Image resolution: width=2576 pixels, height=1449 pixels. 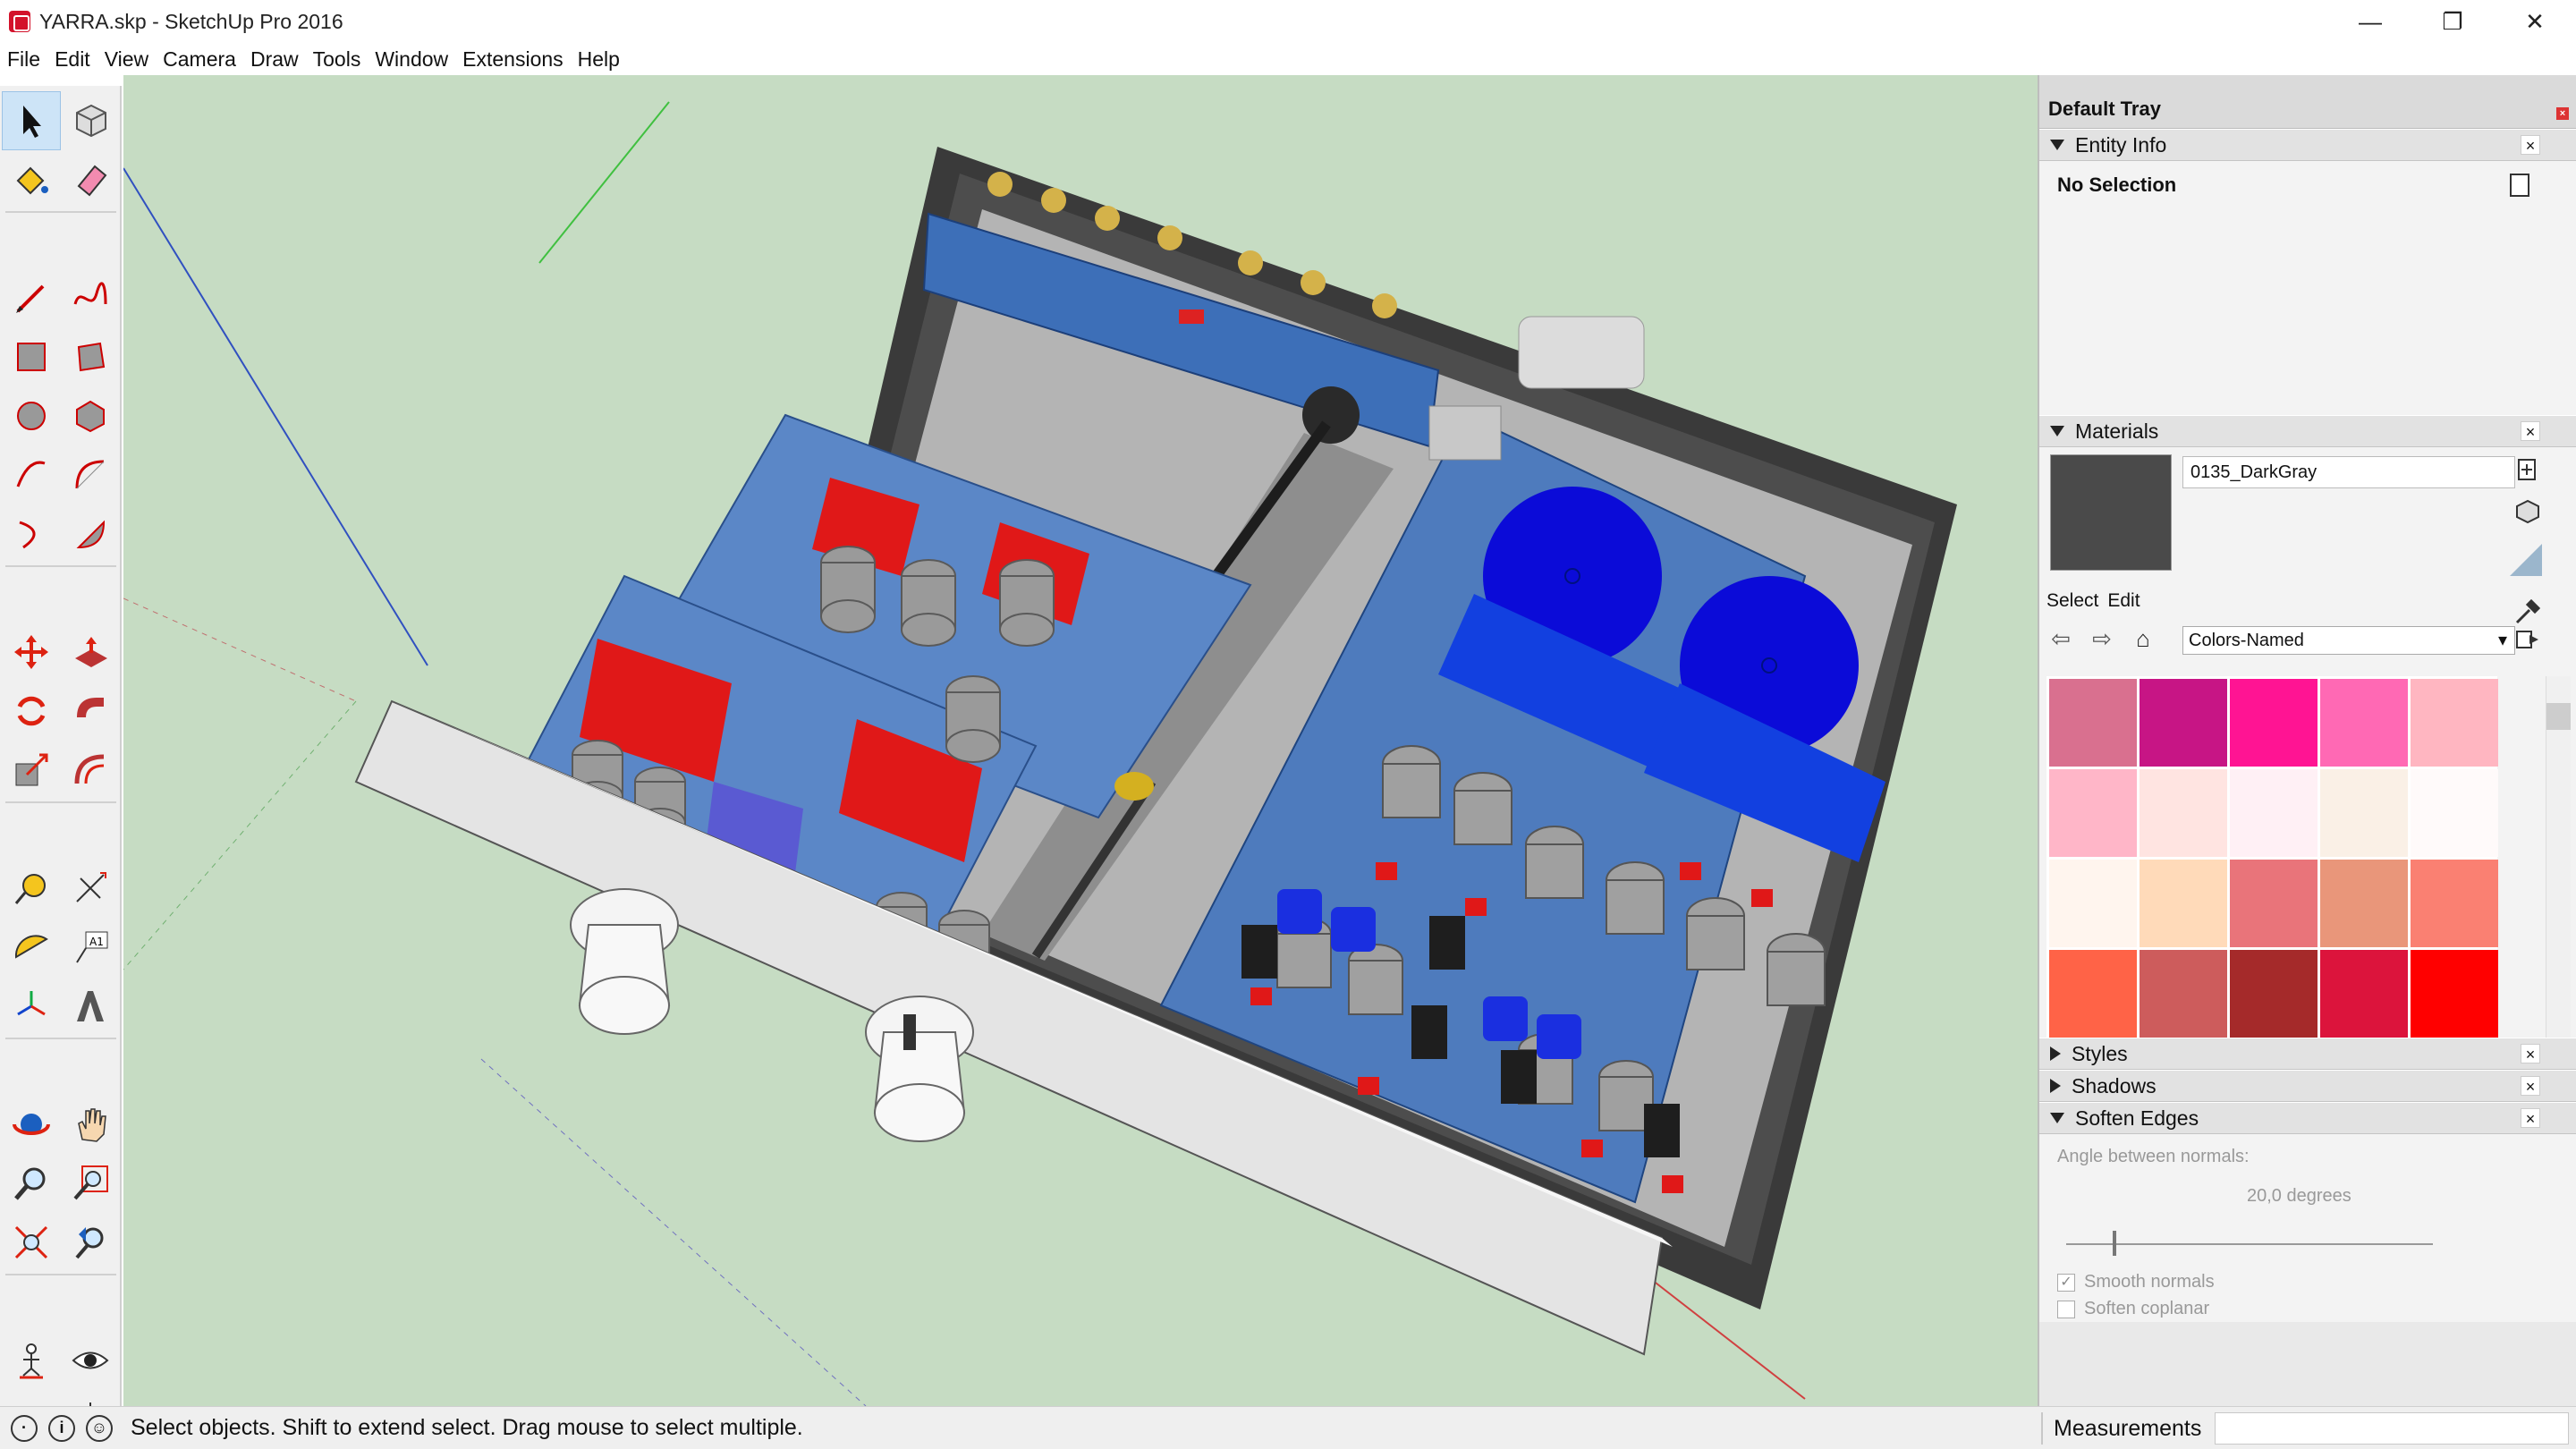 What do you see at coordinates (2066, 1309) in the screenshot?
I see `soften-coplanar-checkbox` at bounding box center [2066, 1309].